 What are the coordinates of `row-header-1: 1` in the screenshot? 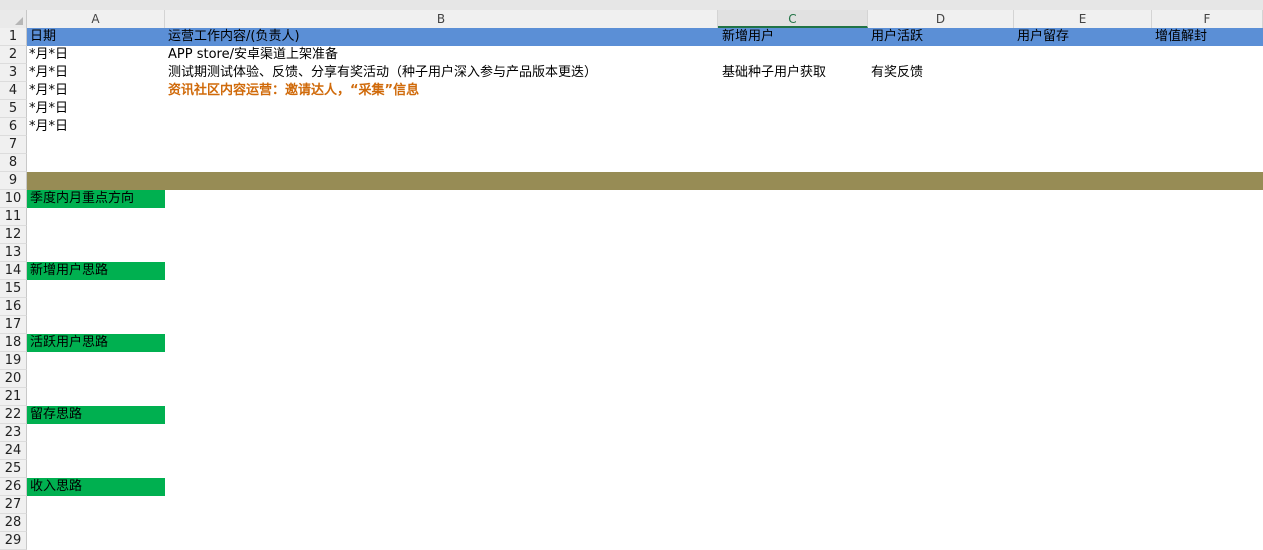 It's located at (13, 37).